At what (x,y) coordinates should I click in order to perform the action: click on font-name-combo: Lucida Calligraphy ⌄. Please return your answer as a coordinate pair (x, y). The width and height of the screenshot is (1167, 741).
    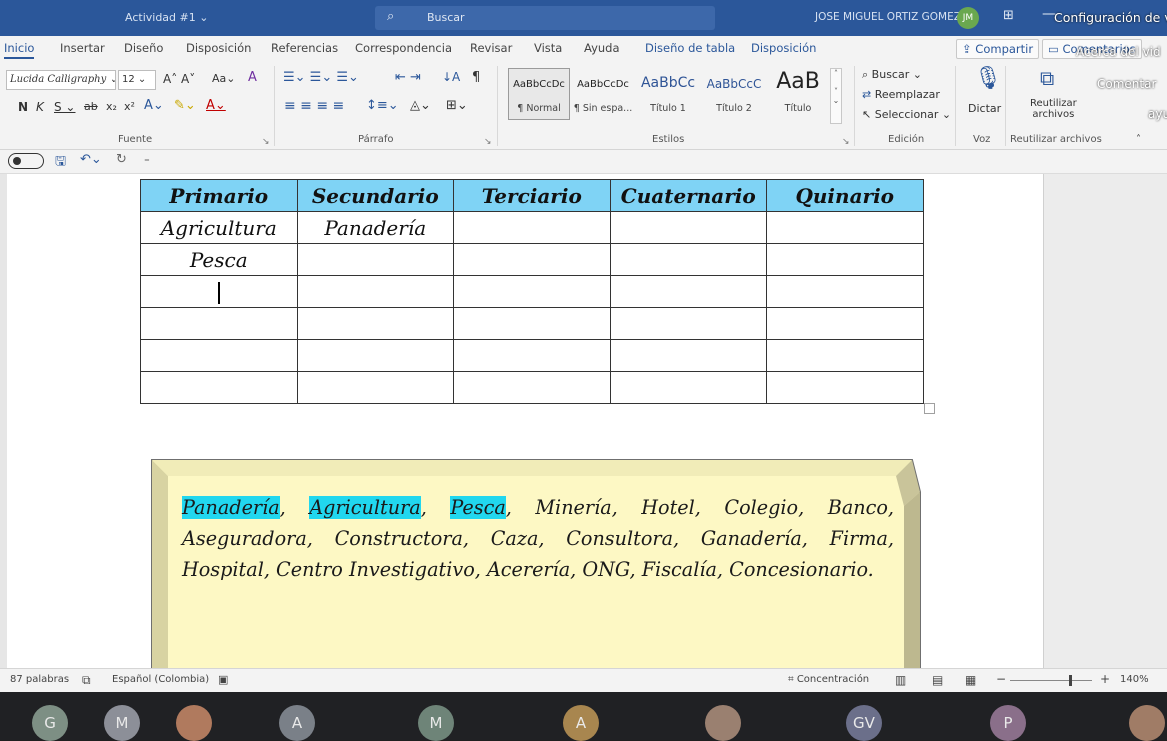
    Looking at the image, I should click on (61, 80).